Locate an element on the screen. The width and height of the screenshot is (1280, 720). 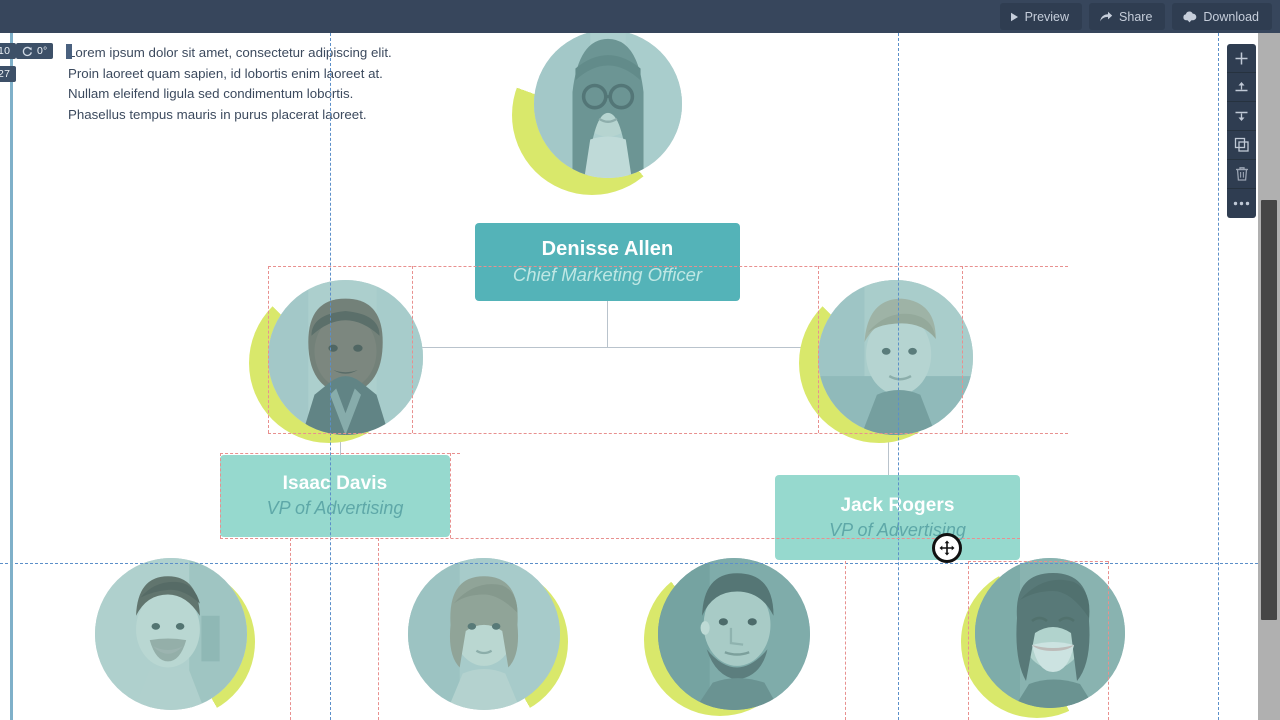
move-arrows-icon is located at coordinates (947, 548).